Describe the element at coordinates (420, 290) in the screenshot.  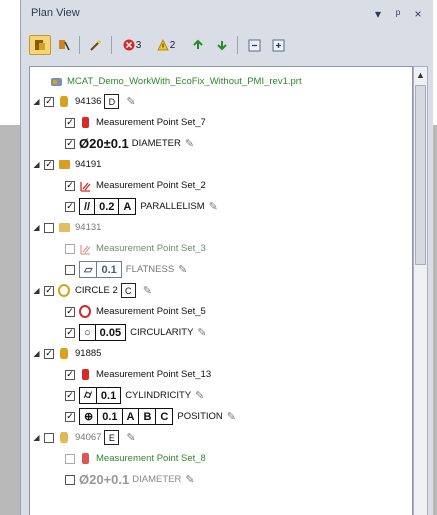
I see `tree-scrollbar: ▲` at that location.